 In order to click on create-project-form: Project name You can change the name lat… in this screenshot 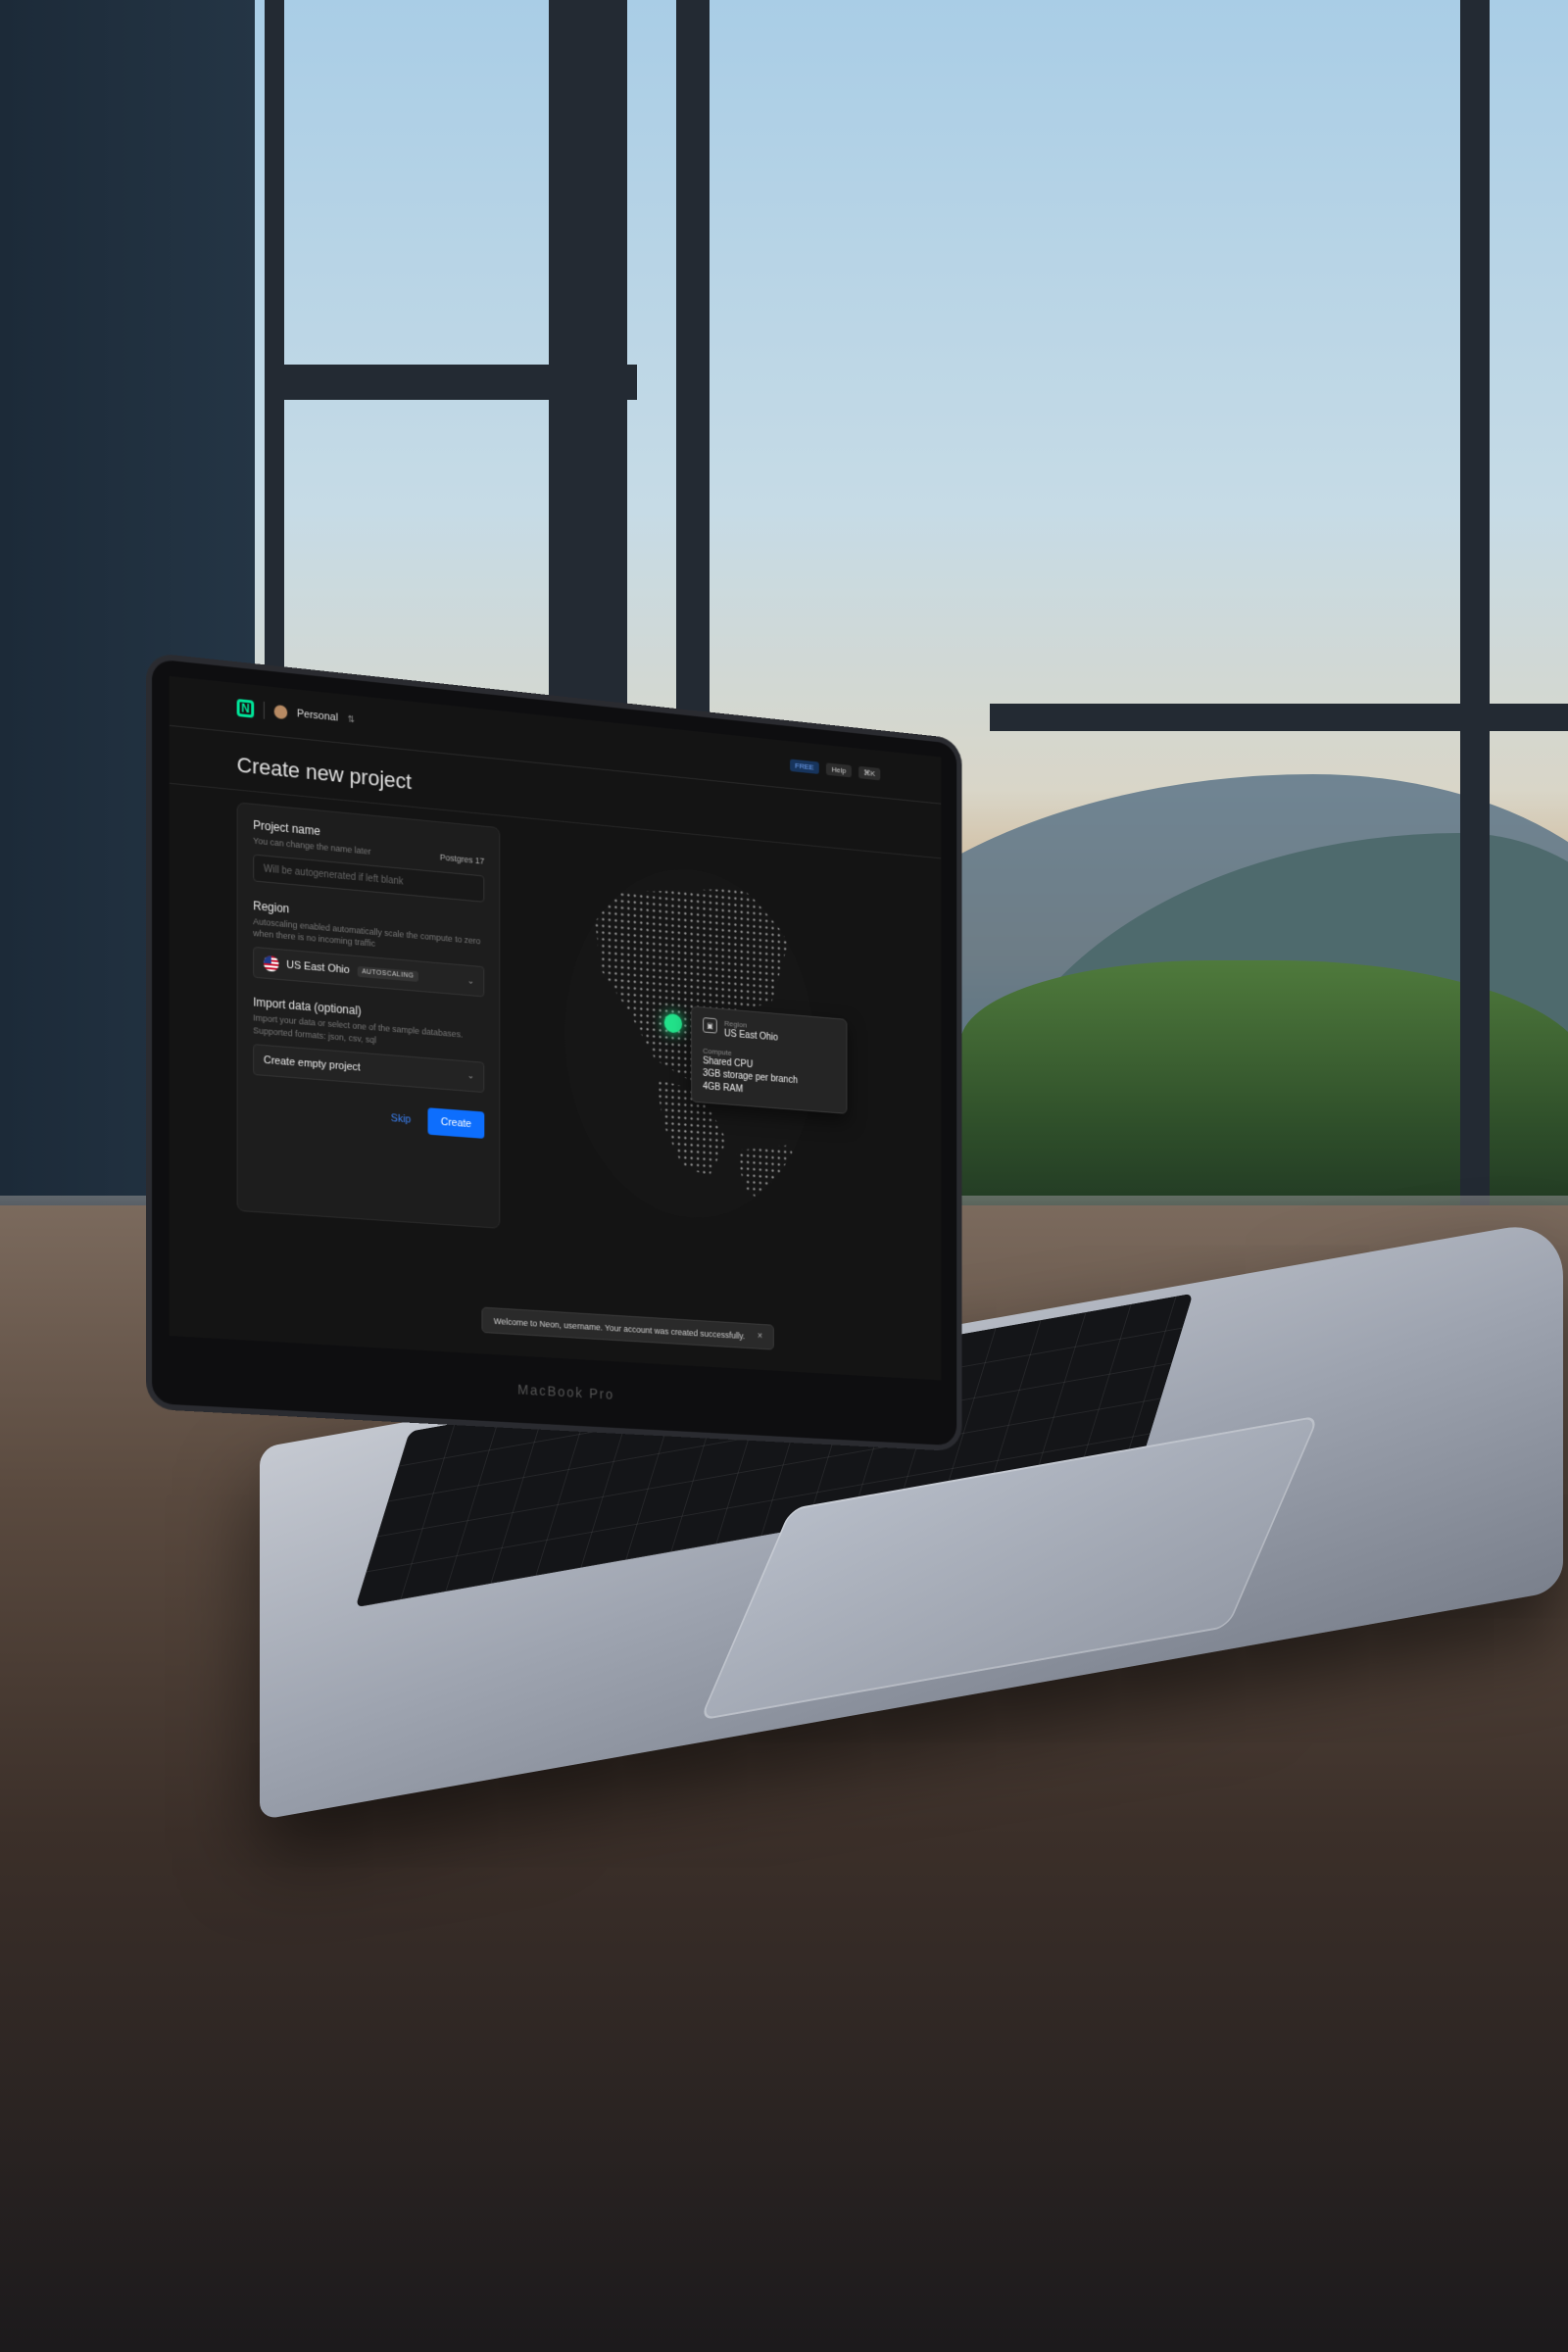, I will do `click(368, 1015)`.